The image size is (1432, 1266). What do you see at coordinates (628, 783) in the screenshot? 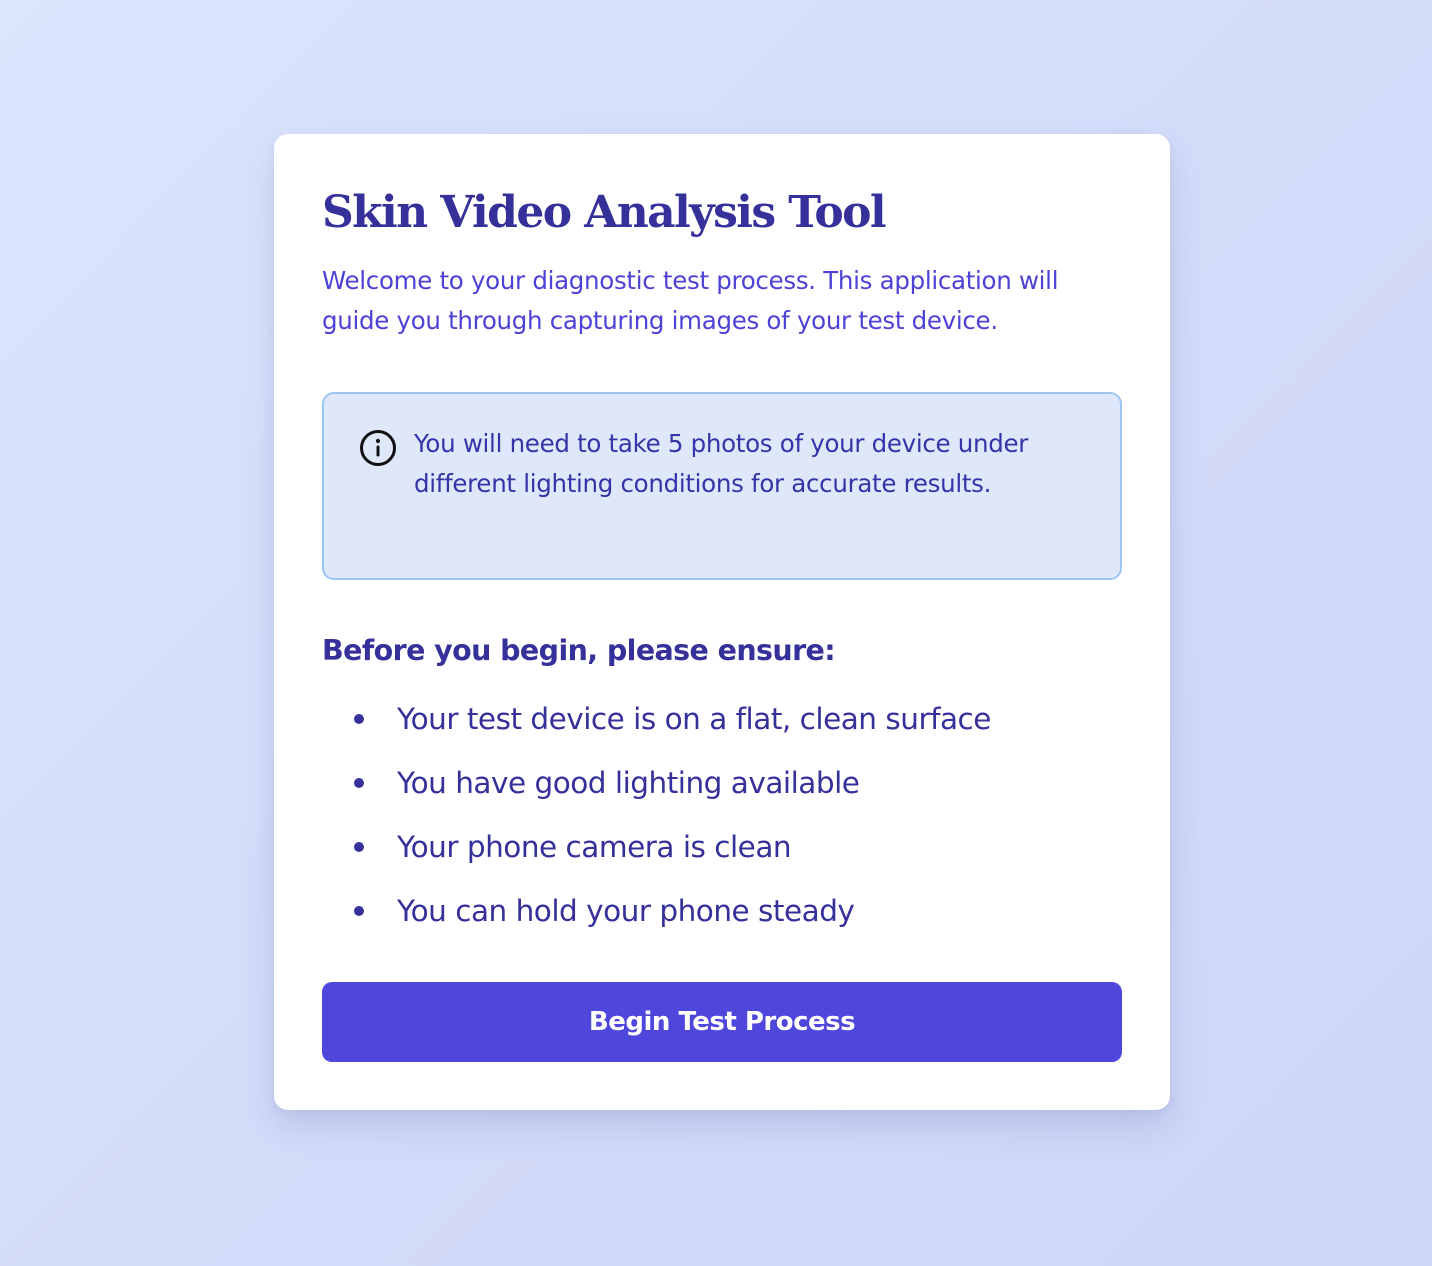
I see `list-item-label: You have good lighting available` at bounding box center [628, 783].